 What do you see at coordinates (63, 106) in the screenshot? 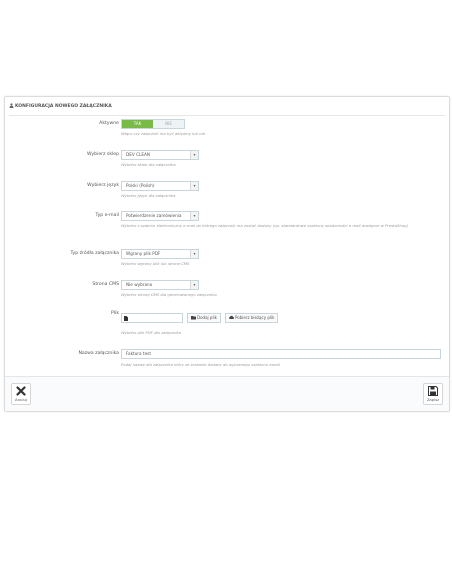
I see `panel-title: KONFIGURACJA NOWEGO ZAŁĄCZNIKA` at bounding box center [63, 106].